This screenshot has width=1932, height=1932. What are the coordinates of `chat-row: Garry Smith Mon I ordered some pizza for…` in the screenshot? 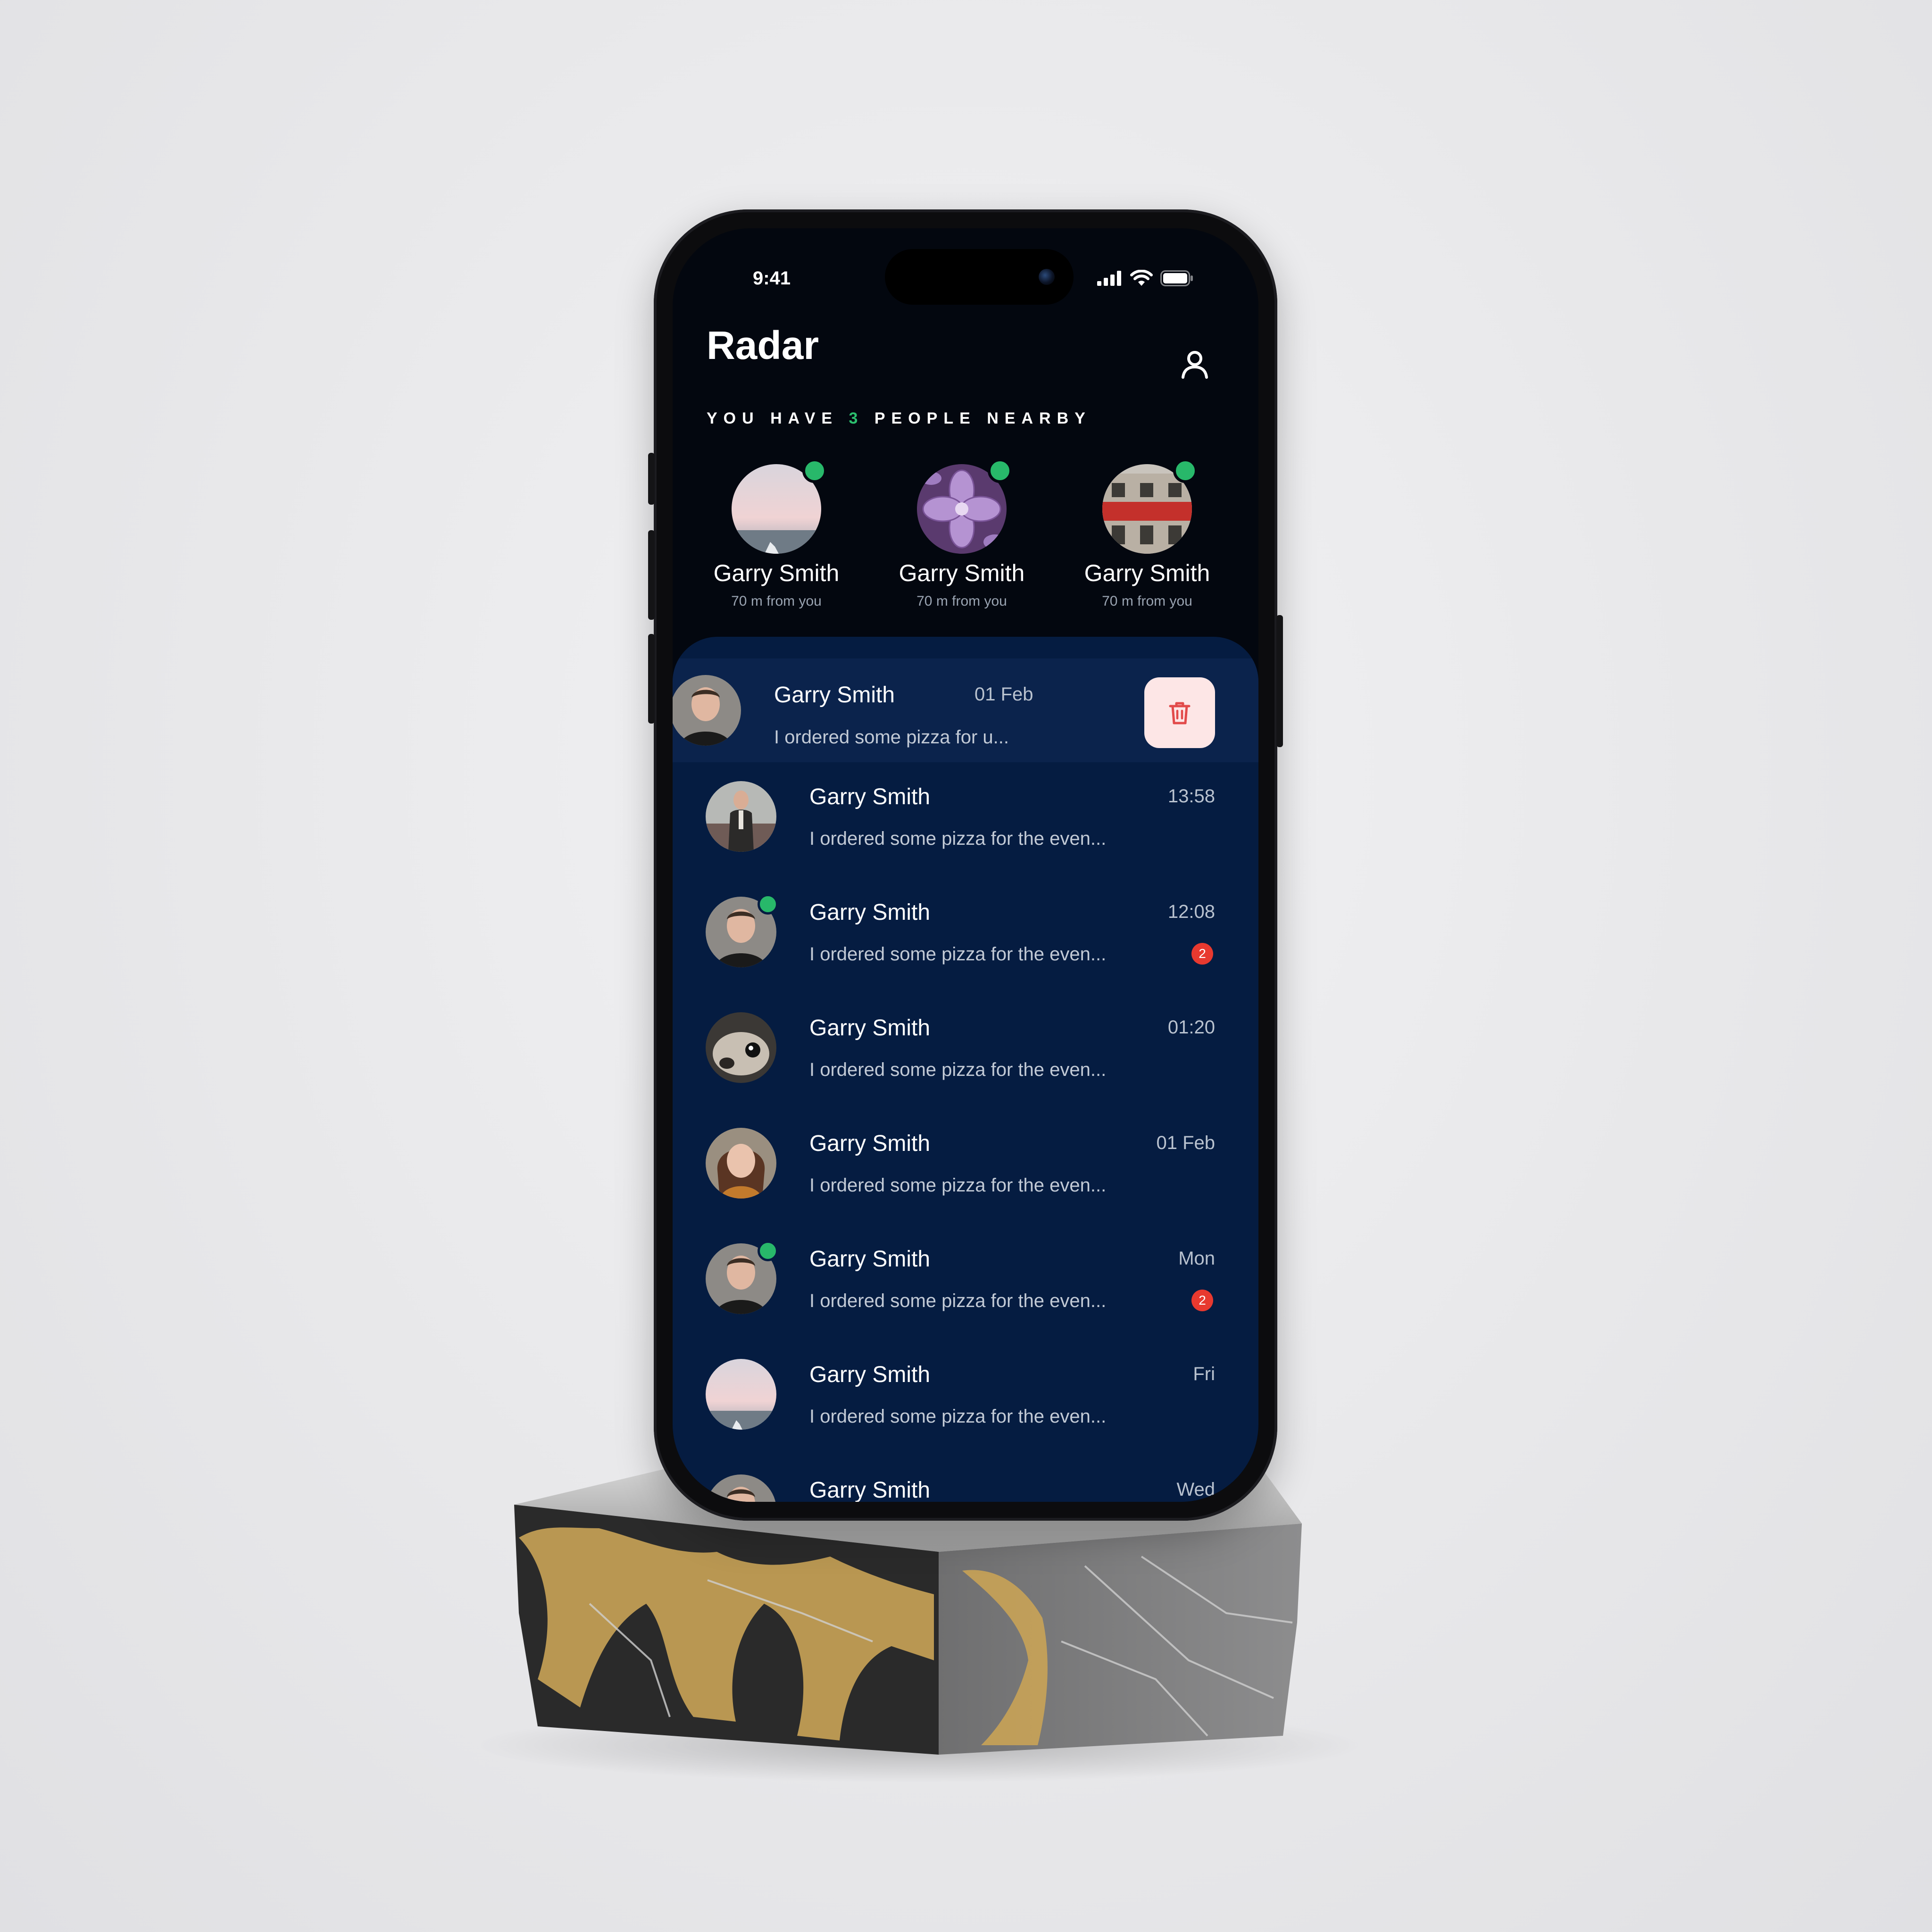 It's located at (965, 1281).